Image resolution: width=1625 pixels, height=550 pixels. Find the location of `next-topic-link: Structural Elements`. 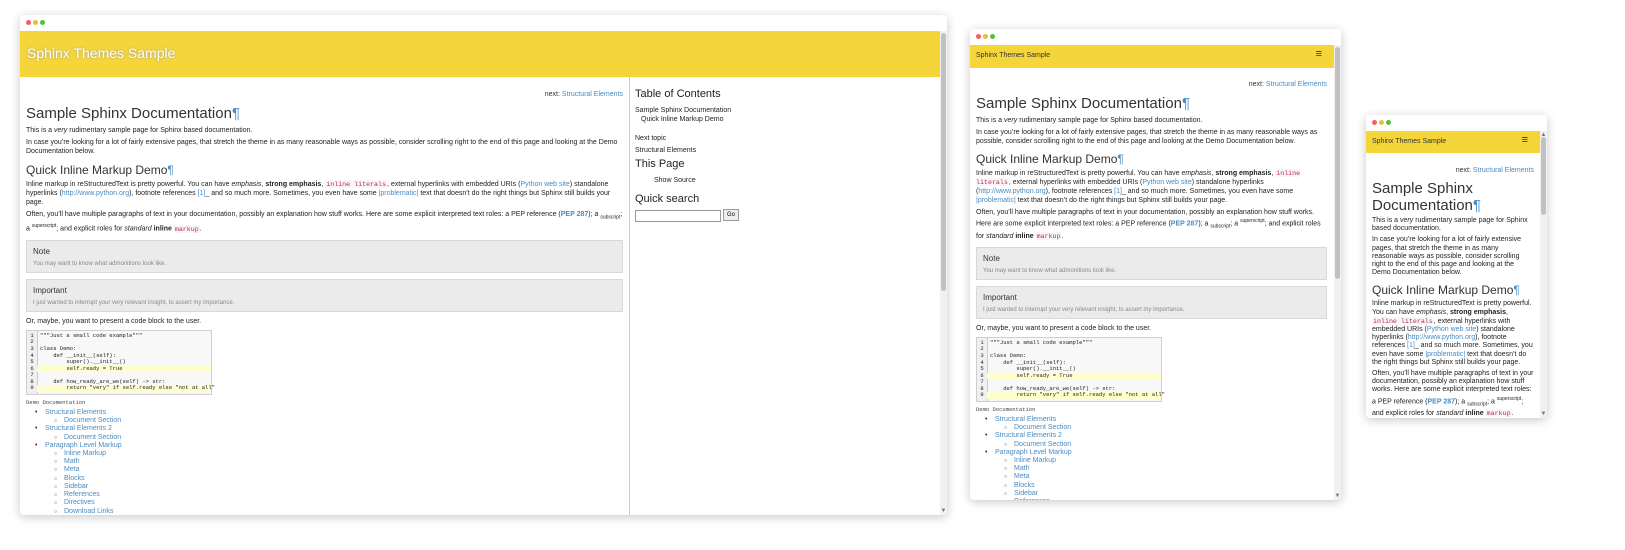

next-topic-link: Structural Elements is located at coordinates (665, 150).